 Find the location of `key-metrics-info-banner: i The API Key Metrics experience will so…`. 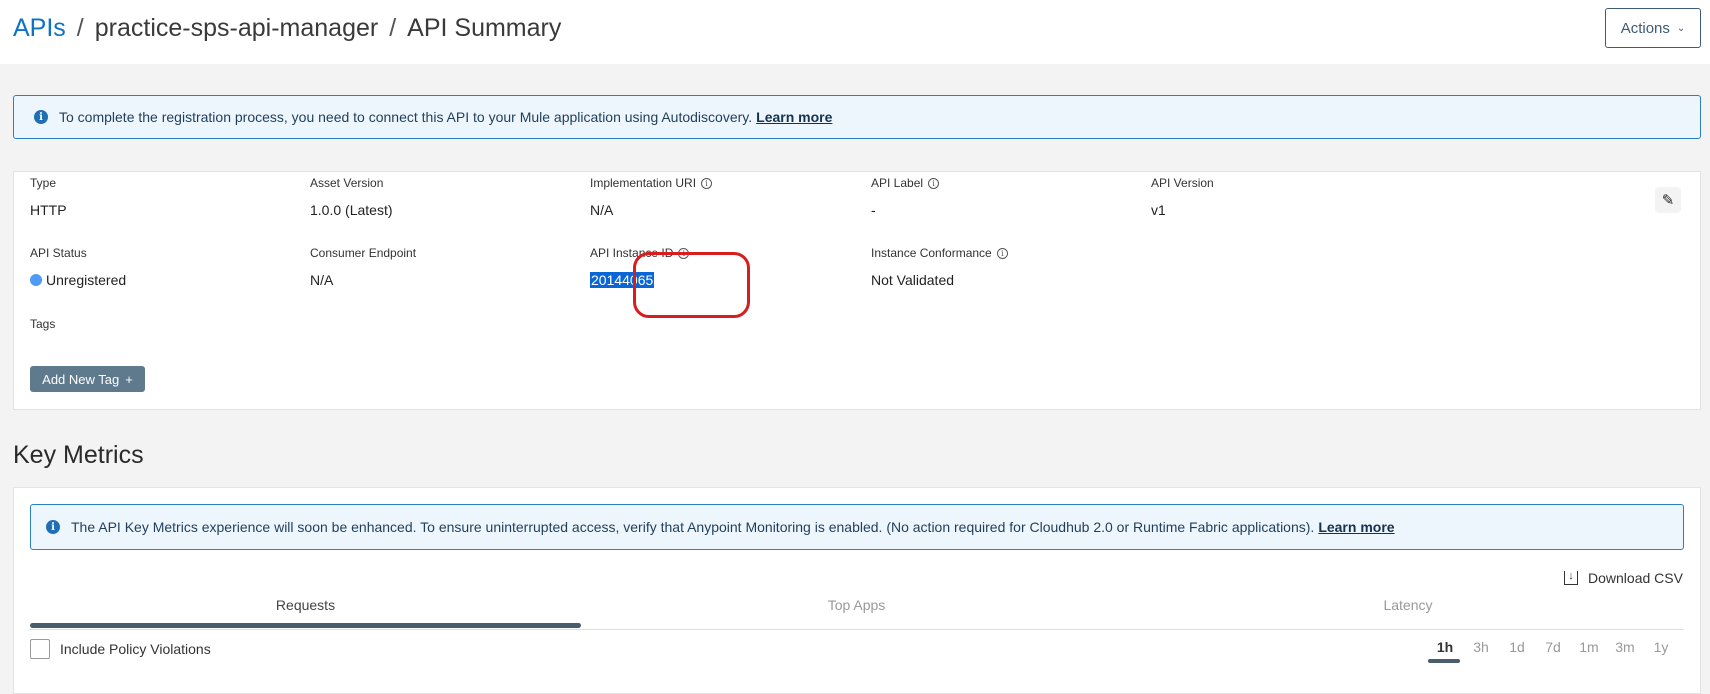

key-metrics-info-banner: i The API Key Metrics experience will so… is located at coordinates (857, 527).